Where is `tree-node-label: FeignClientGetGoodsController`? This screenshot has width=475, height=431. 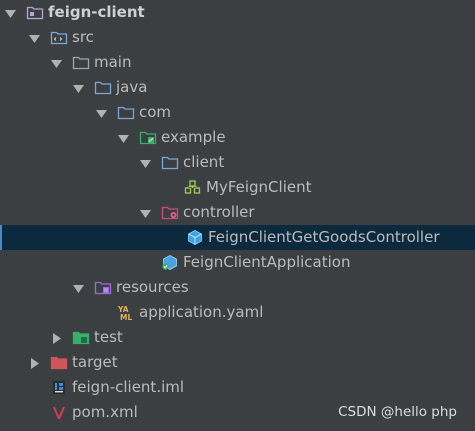
tree-node-label: FeignClientGetGoodsController is located at coordinates (324, 237).